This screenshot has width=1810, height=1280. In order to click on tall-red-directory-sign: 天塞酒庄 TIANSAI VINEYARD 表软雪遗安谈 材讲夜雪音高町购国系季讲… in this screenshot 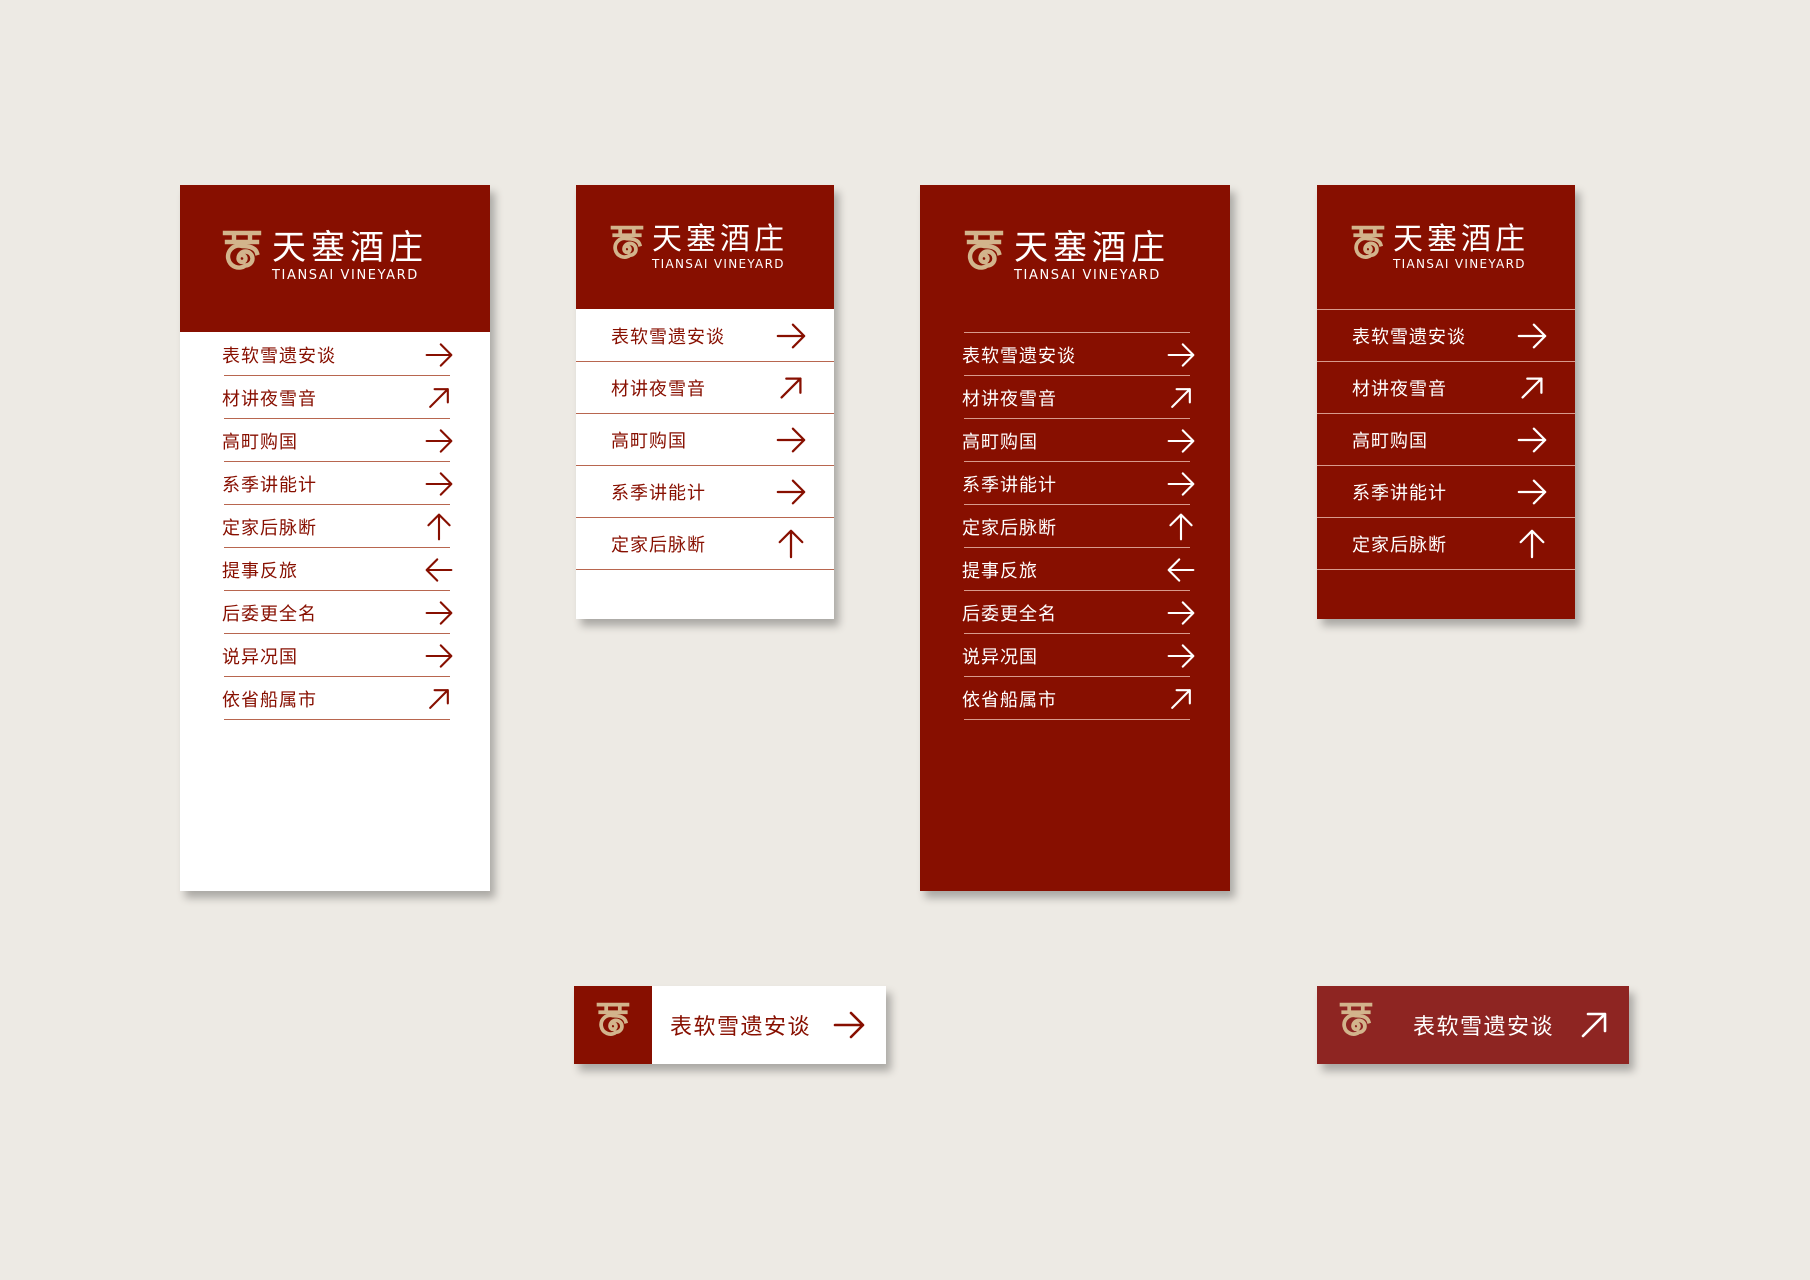, I will do `click(1075, 538)`.